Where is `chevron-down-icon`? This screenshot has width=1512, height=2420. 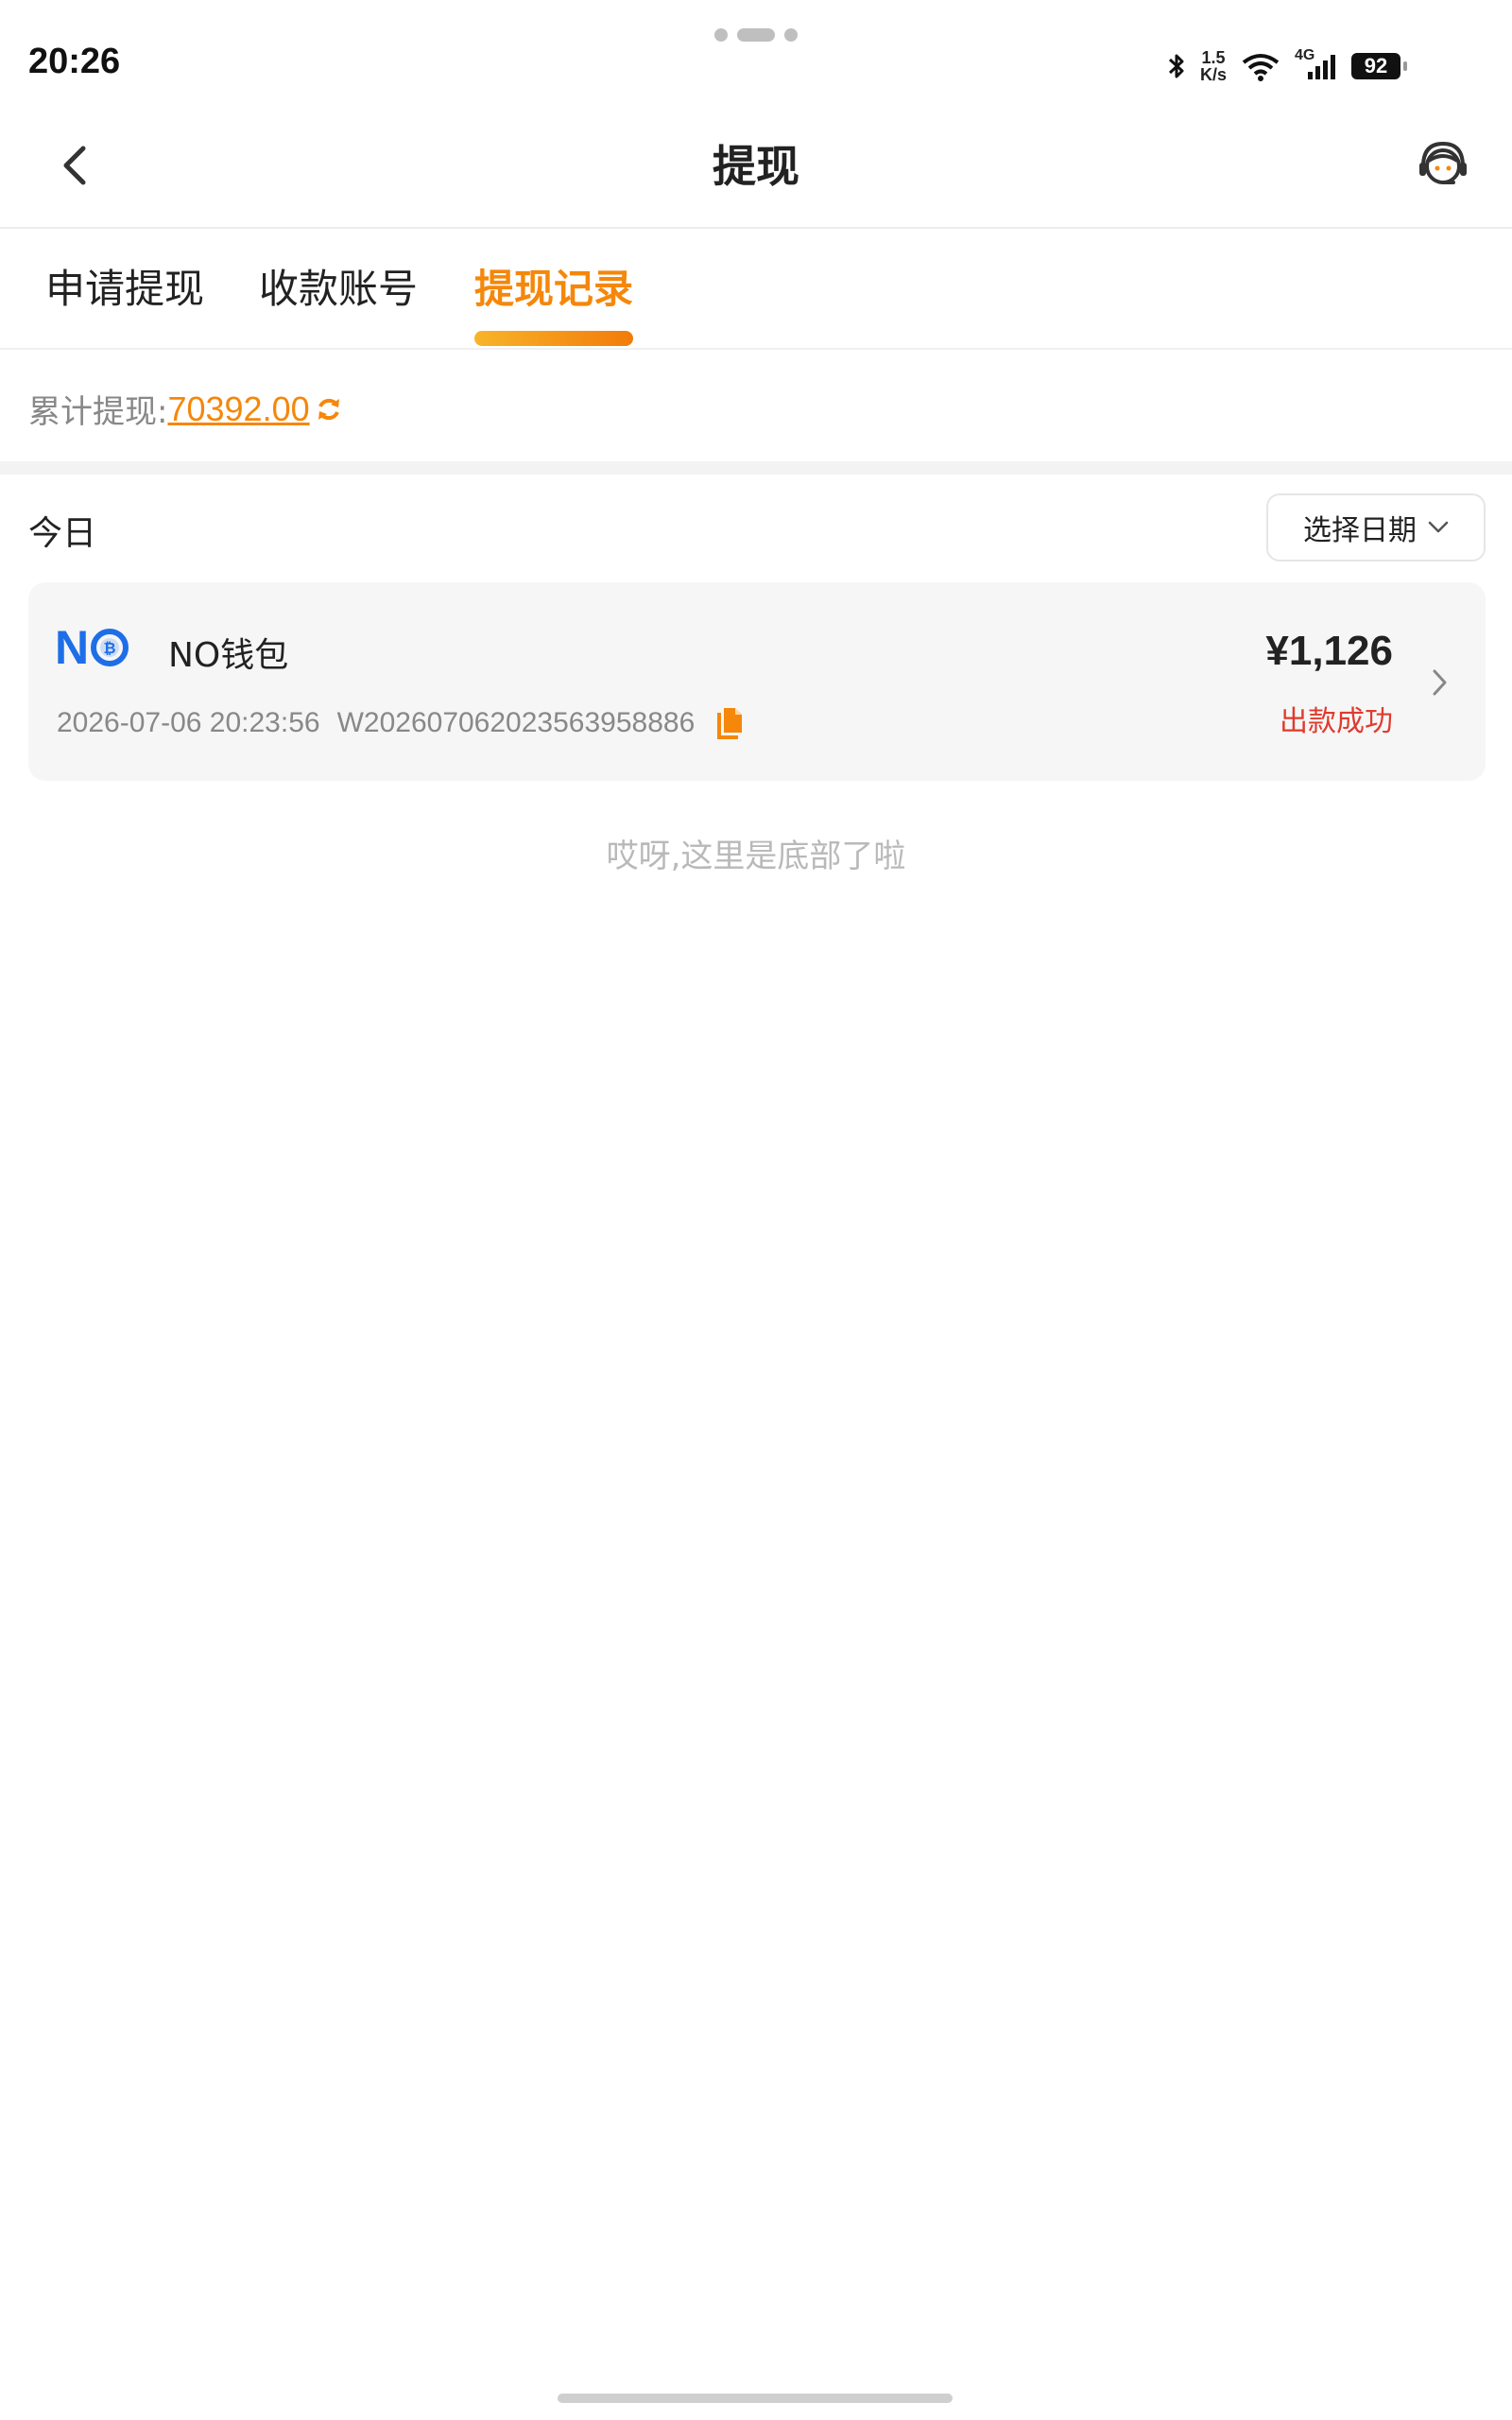
chevron-down-icon is located at coordinates (1438, 527).